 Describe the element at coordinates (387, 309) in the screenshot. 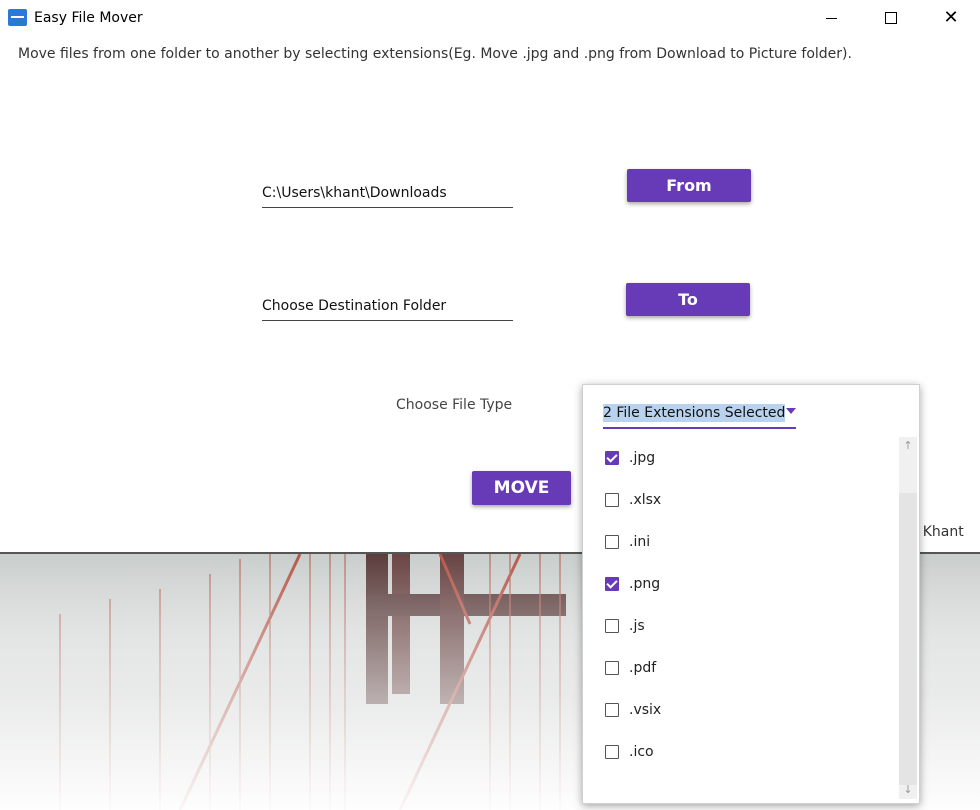

I see `destination-folder-field: Choose Destination Folder` at that location.